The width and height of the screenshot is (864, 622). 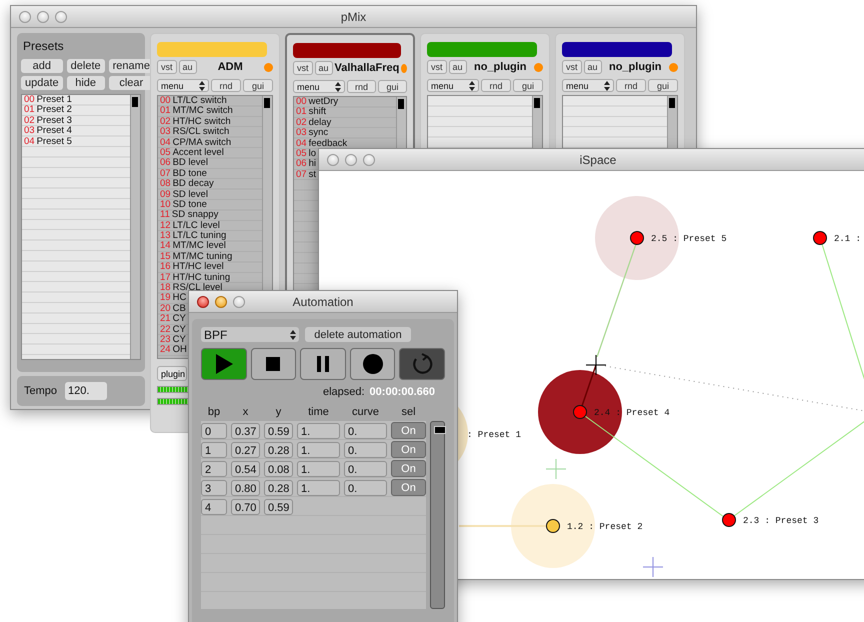 What do you see at coordinates (199, 101) in the screenshot?
I see `row-label: LT/LC switch` at bounding box center [199, 101].